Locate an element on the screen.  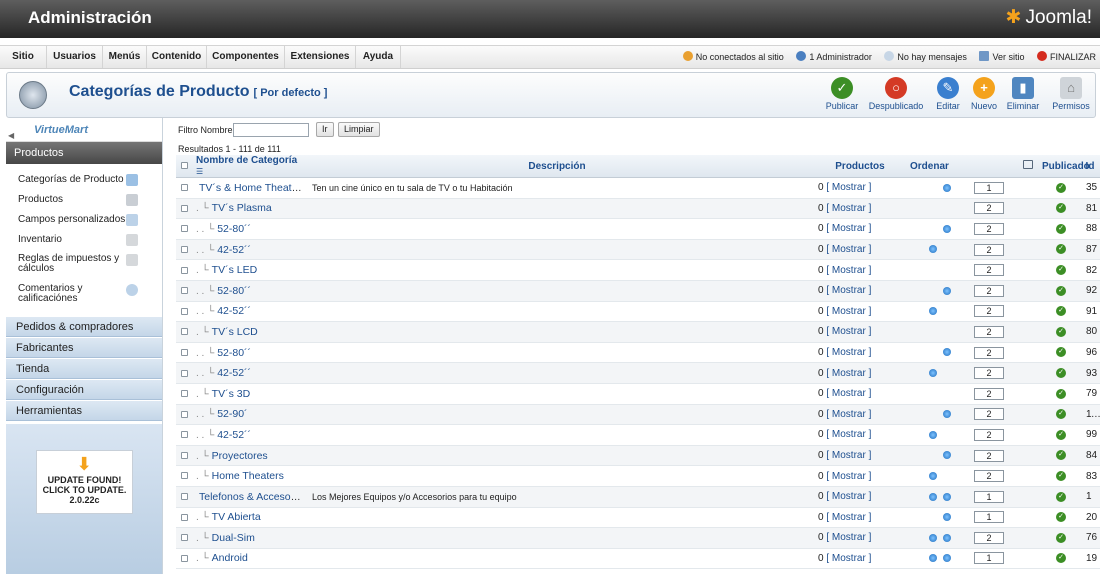
sidebar-nav-configuracion: Configuración is located at coordinates (84, 389).